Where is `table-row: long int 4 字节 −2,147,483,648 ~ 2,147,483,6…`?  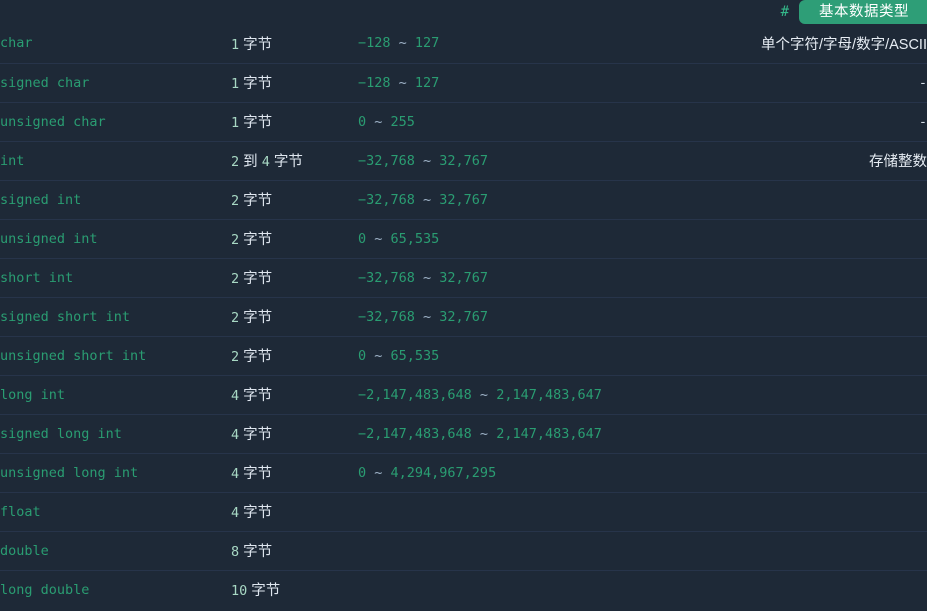
table-row: long int 4 字节 −2,147,483,648 ~ 2,147,483,6… is located at coordinates (463, 394).